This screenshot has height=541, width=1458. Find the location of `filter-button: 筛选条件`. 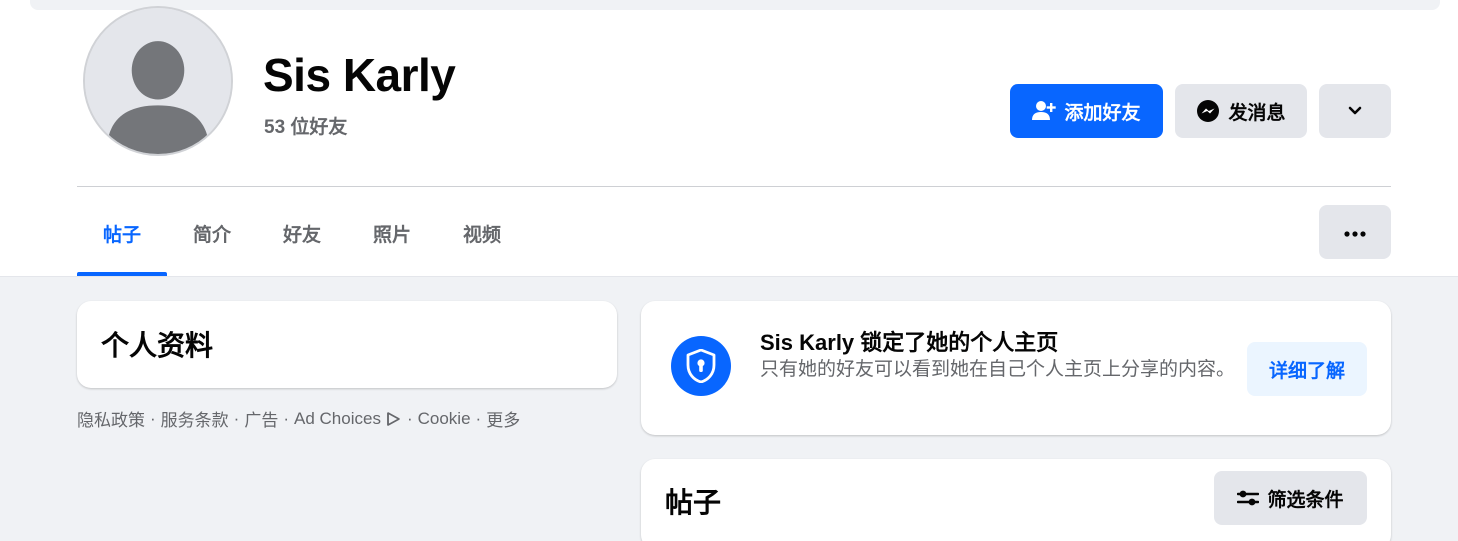

filter-button: 筛选条件 is located at coordinates (1290, 498).